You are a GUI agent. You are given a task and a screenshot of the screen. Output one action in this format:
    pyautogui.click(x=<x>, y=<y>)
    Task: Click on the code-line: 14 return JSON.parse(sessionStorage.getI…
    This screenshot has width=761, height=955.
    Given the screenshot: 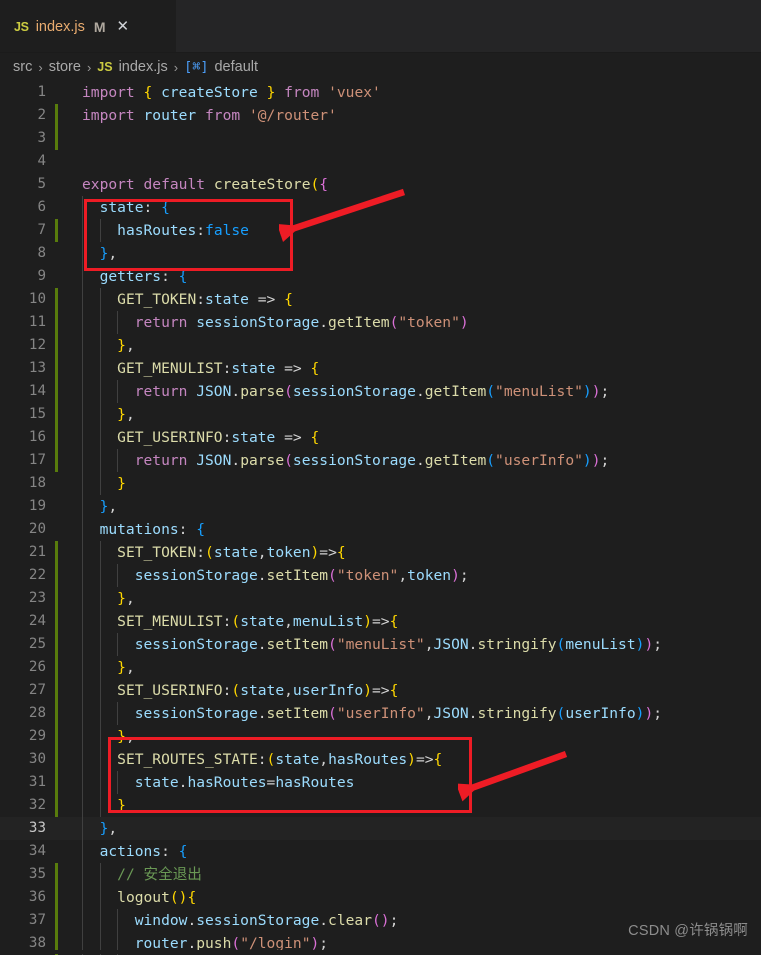 What is the action you would take?
    pyautogui.click(x=380, y=391)
    